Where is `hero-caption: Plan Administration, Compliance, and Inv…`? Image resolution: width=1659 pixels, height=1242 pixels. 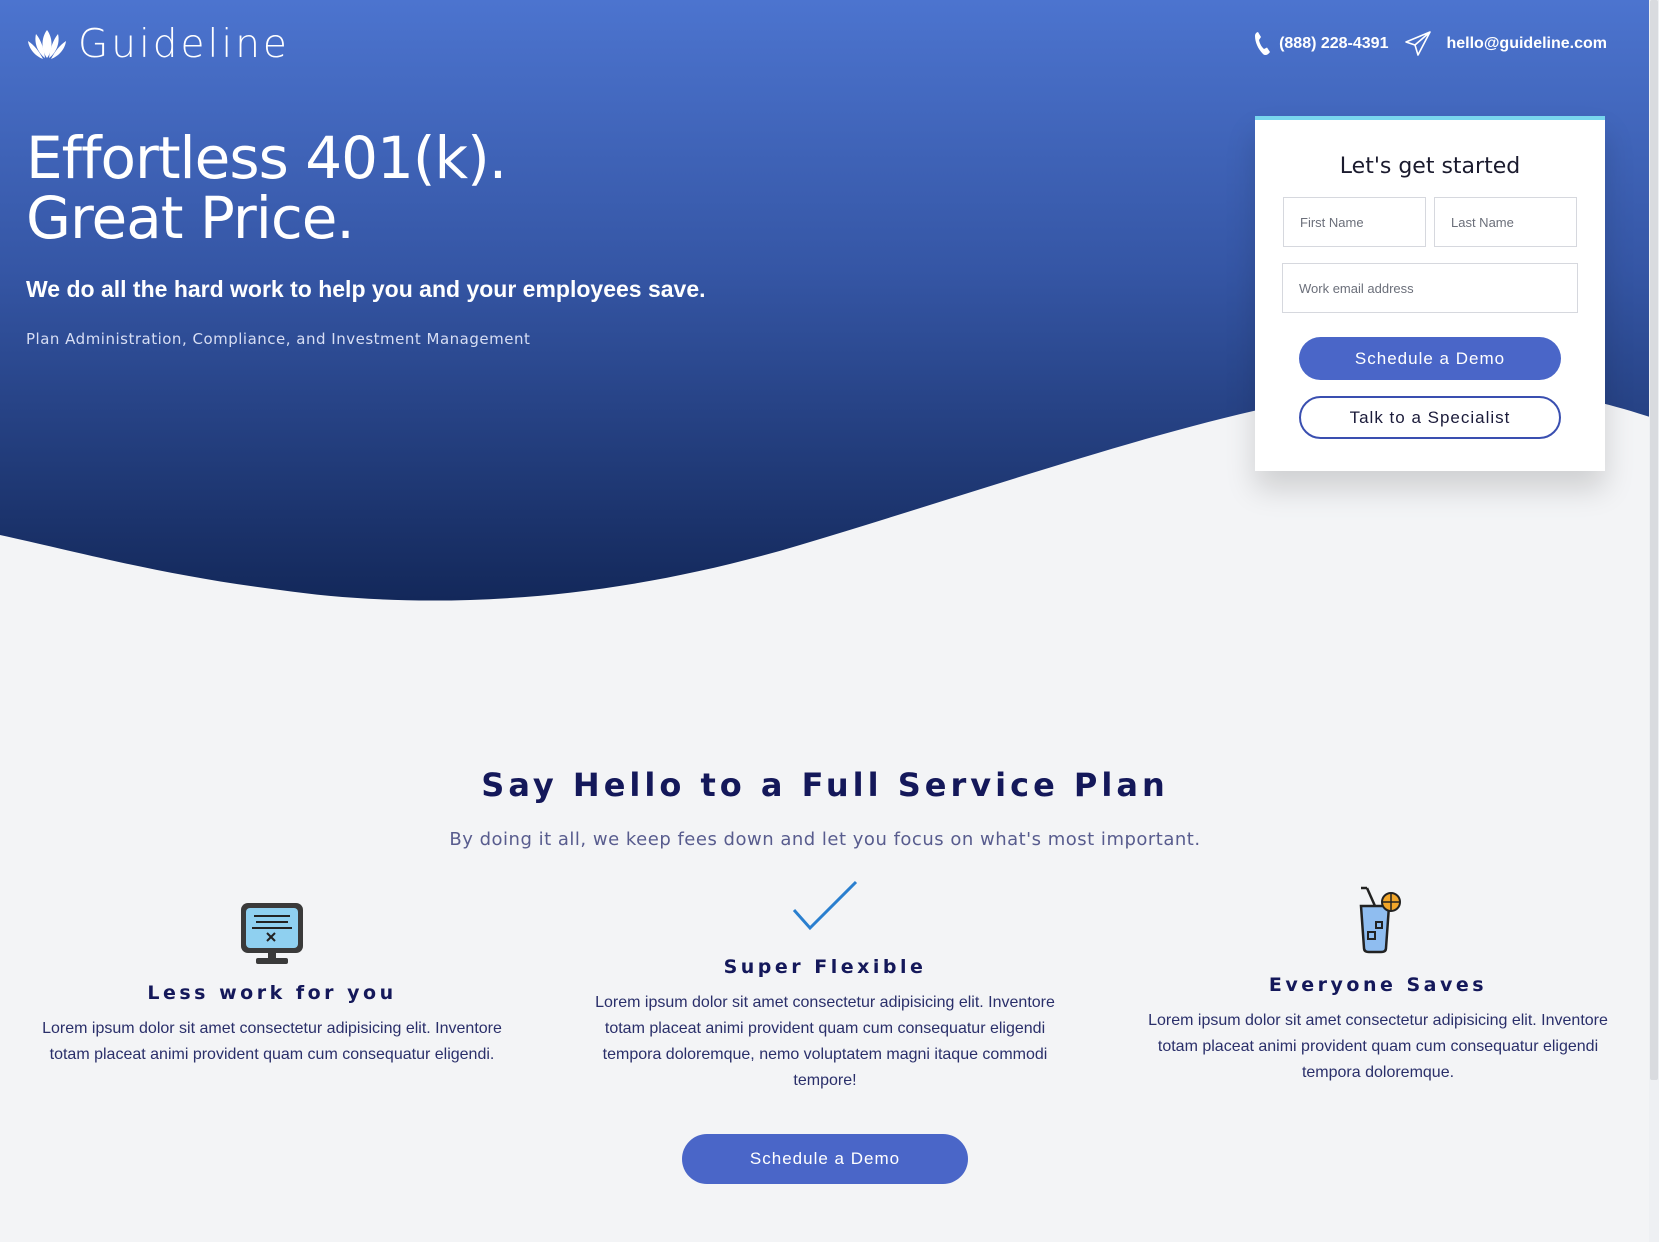 hero-caption: Plan Administration, Compliance, and Inv… is located at coordinates (278, 339).